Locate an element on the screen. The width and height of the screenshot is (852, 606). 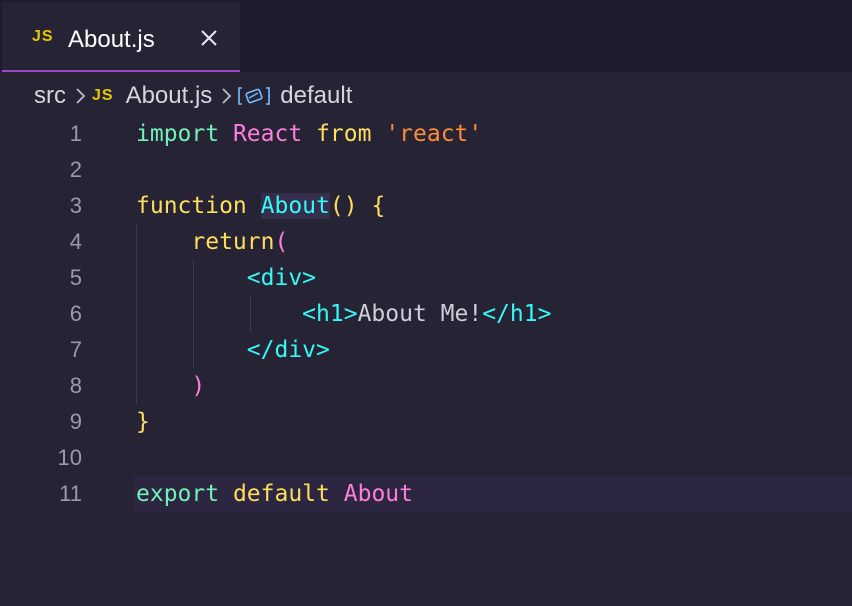
string-literal: 'react' is located at coordinates (434, 134).